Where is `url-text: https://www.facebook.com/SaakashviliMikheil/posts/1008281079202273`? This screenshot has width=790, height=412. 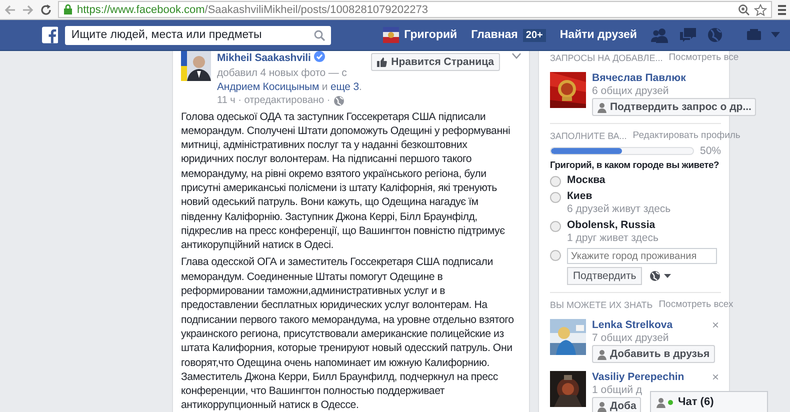
url-text: https://www.facebook.com/SaakashviliMikheil/posts/1008281079202273 is located at coordinates (252, 10).